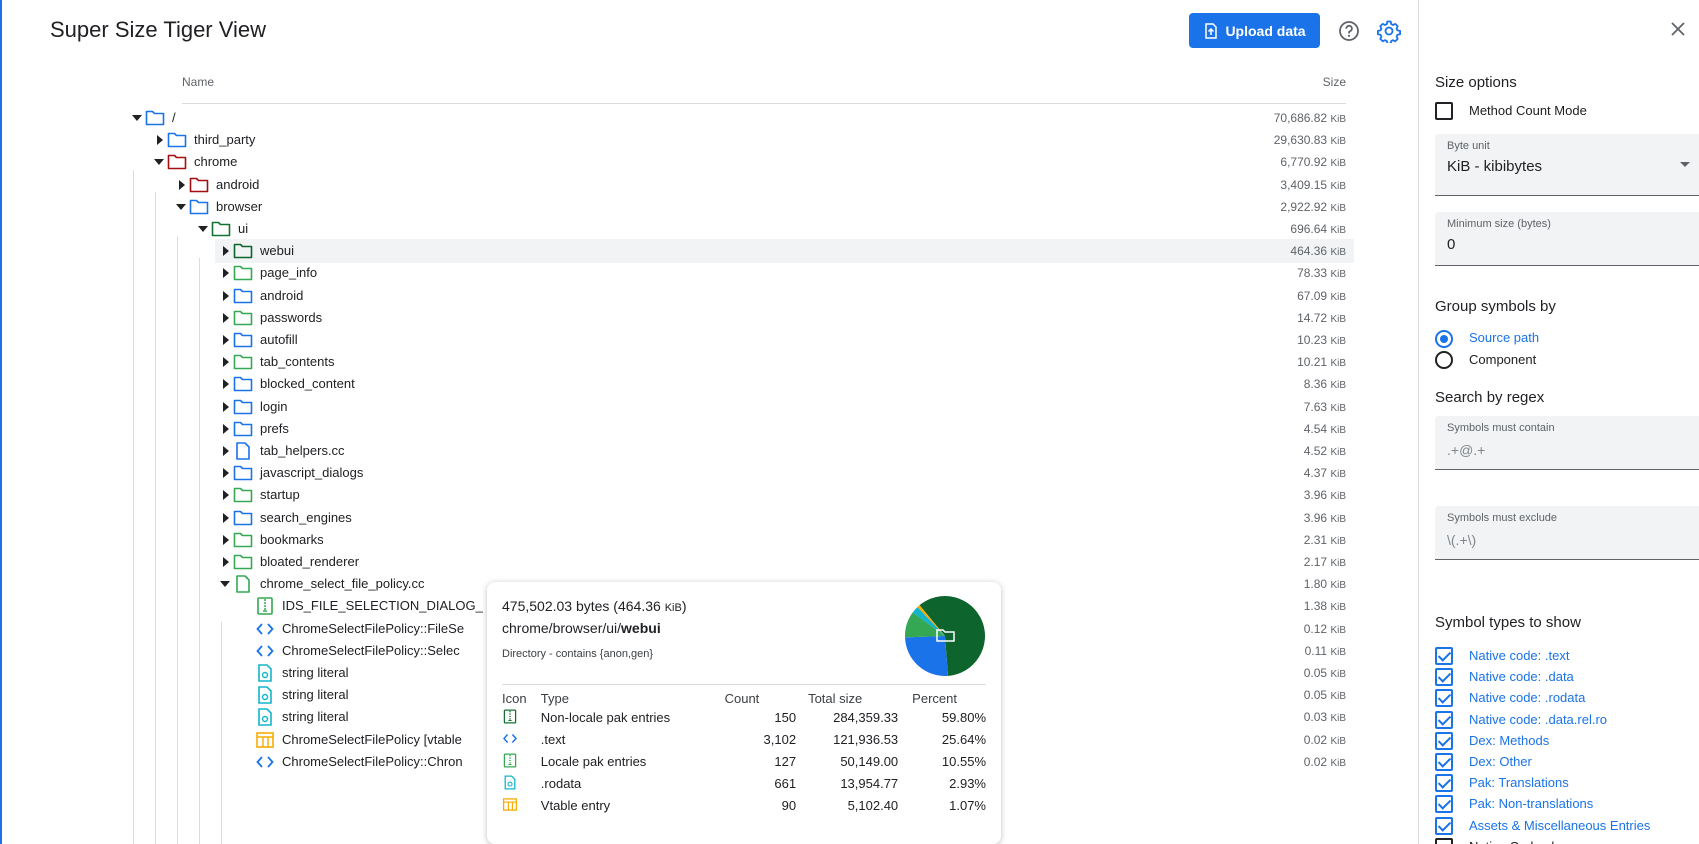  I want to click on tree-row: third_party 29,630.83 KiB, so click(678, 140).